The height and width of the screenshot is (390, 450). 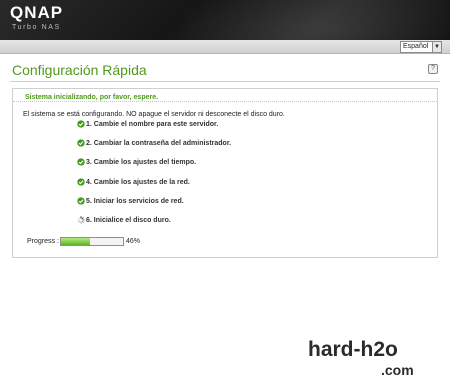 What do you see at coordinates (37, 12) in the screenshot?
I see `qnap-logo: QNAP` at bounding box center [37, 12].